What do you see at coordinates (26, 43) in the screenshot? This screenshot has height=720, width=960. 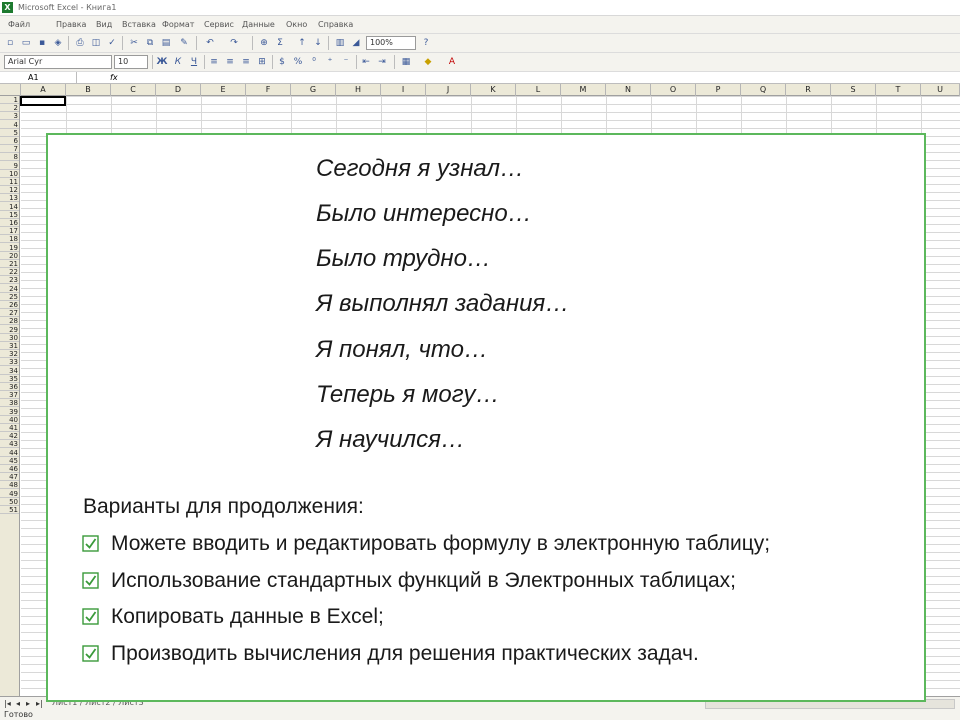 I see `open-icon: ▭` at bounding box center [26, 43].